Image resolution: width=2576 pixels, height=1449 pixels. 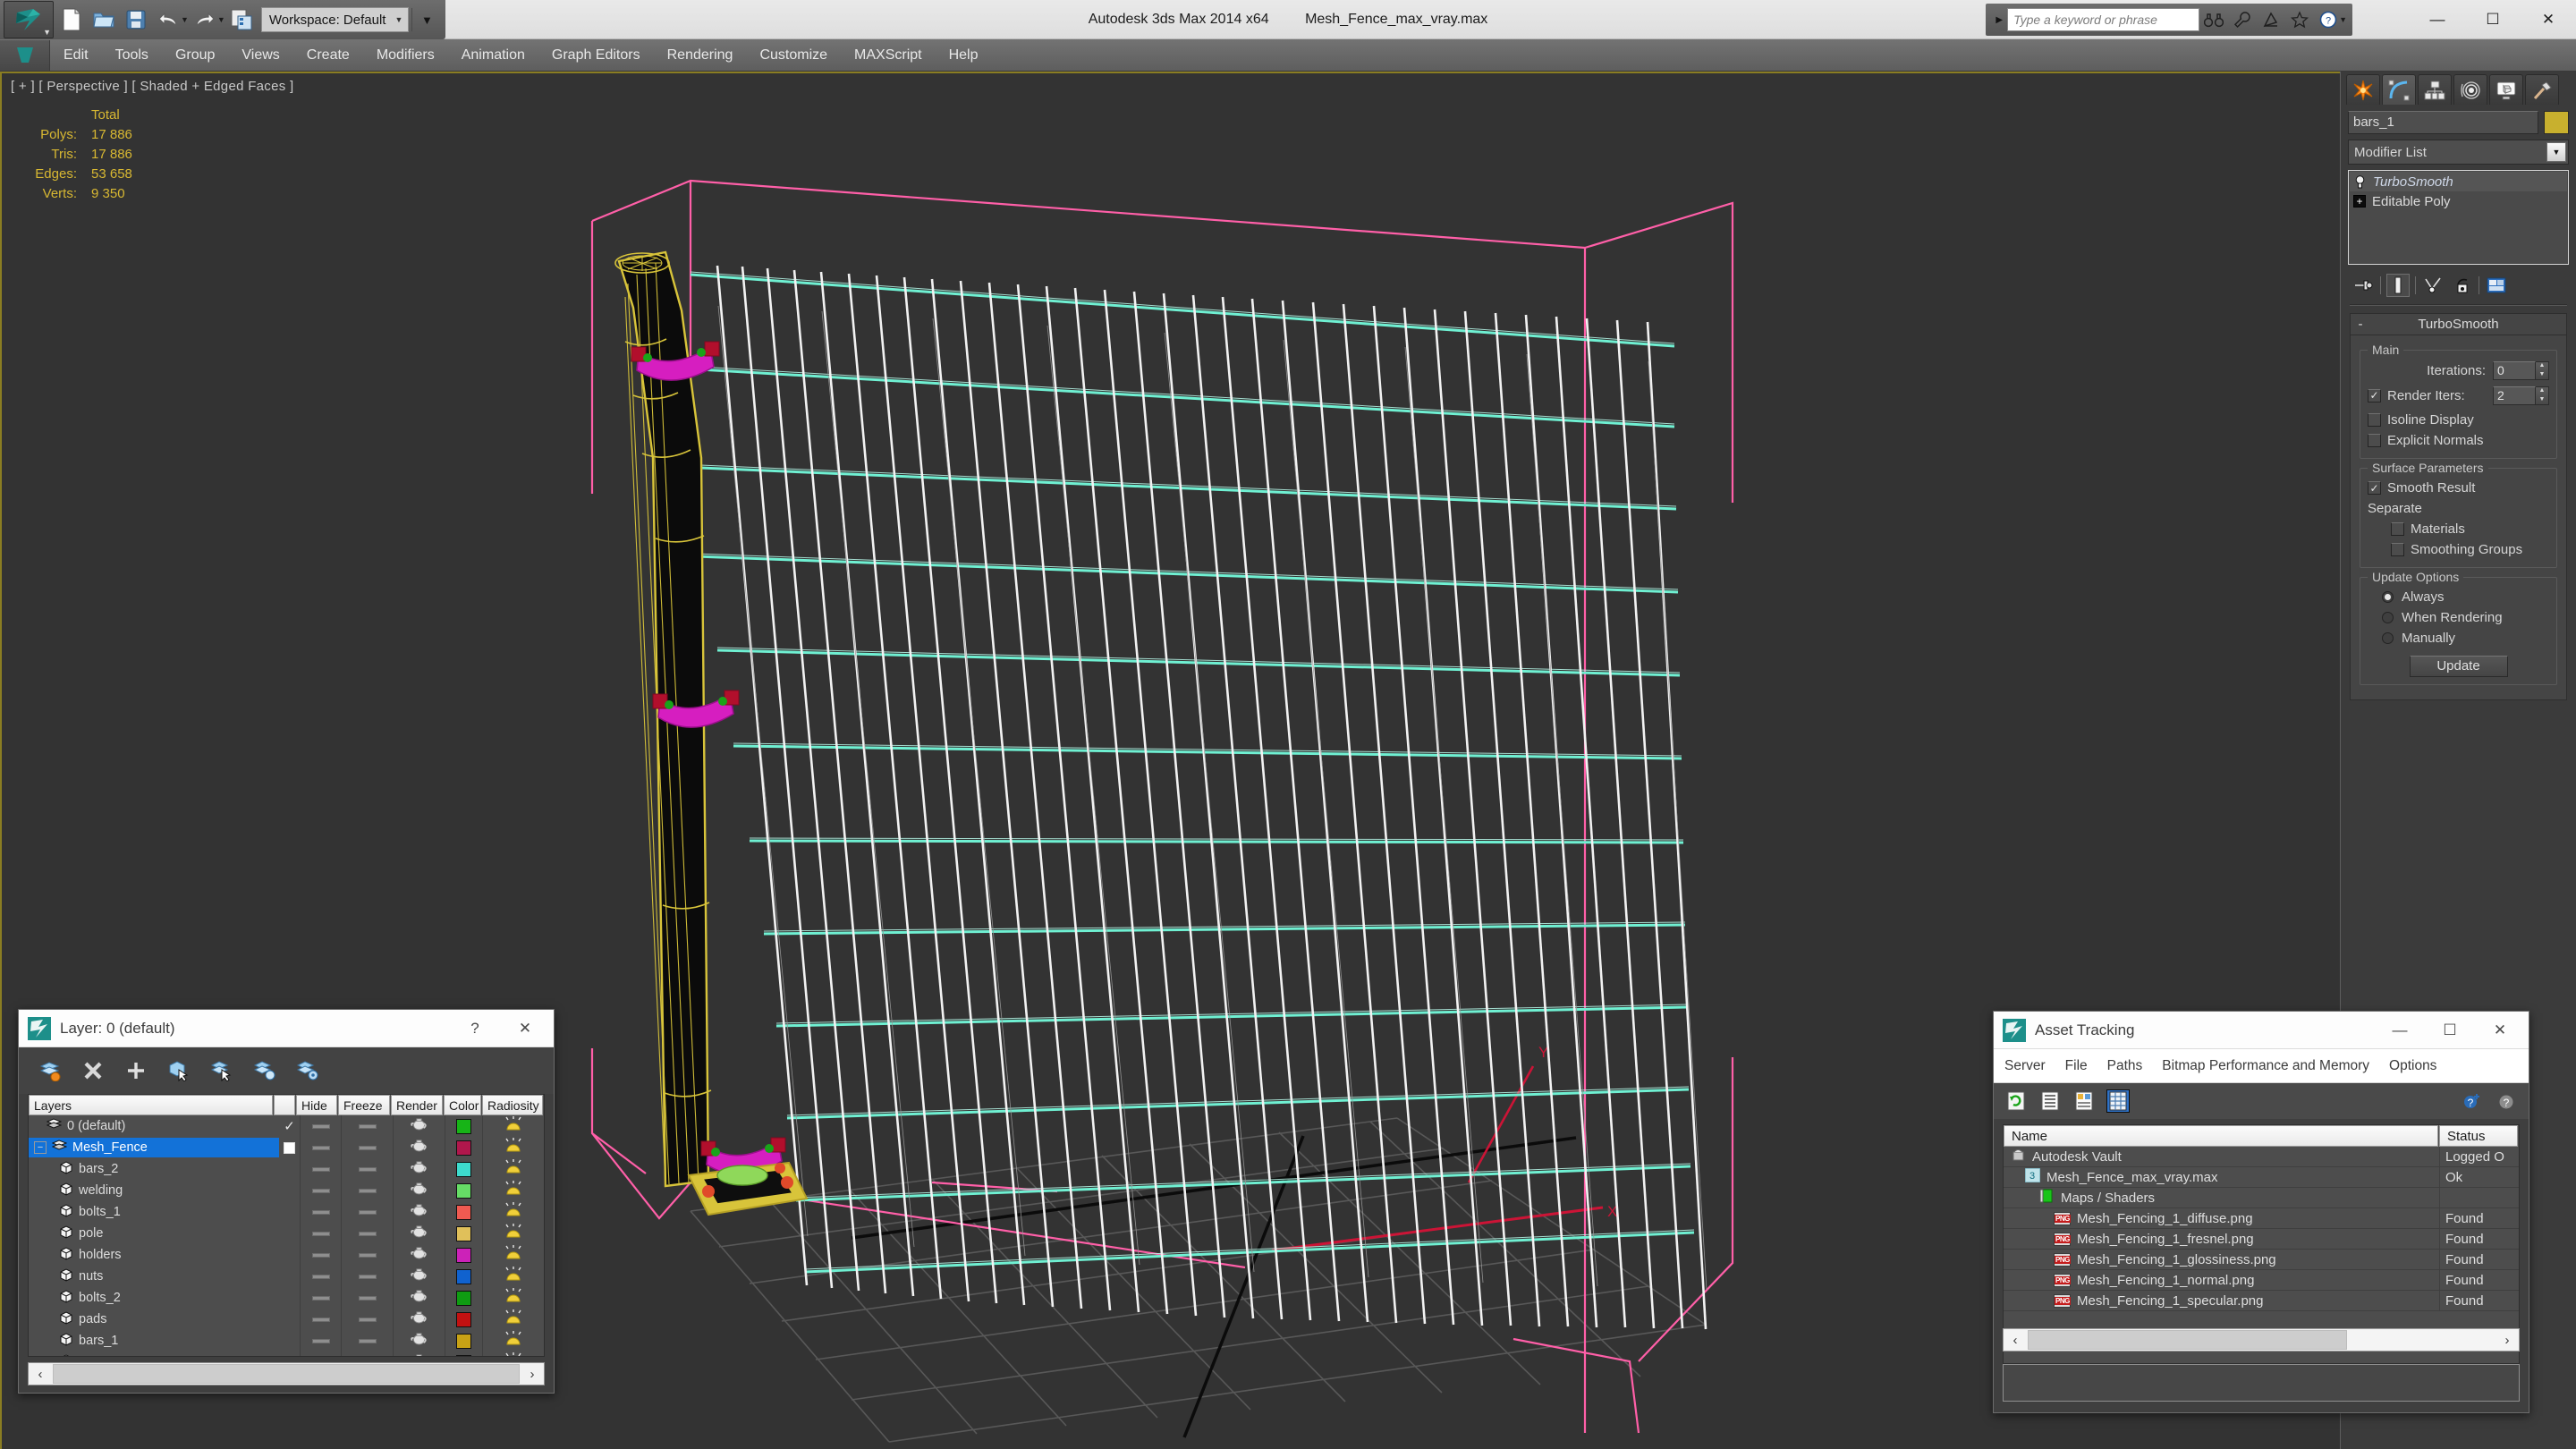 What do you see at coordinates (76, 55) in the screenshot?
I see `menu-item-edit: Edit` at bounding box center [76, 55].